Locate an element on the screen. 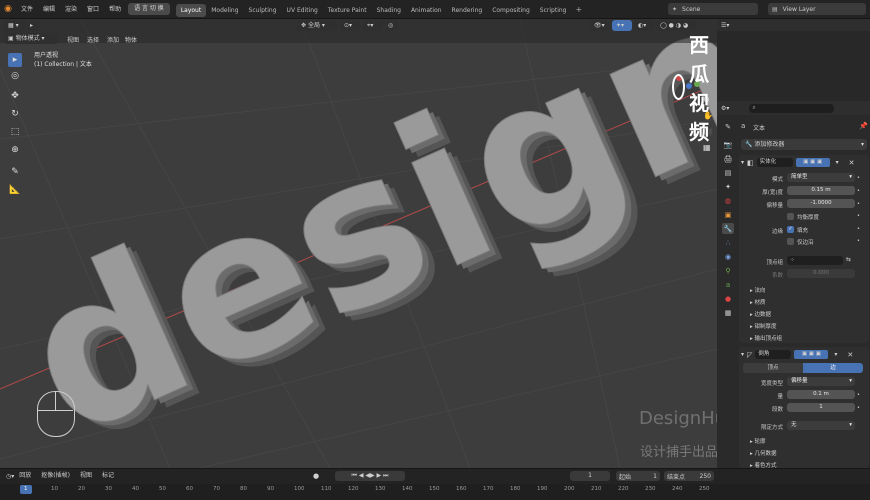 Image resolution: width=870 pixels, height=500 pixels. select-box-tool-icon: ▸ is located at coordinates (15, 60).